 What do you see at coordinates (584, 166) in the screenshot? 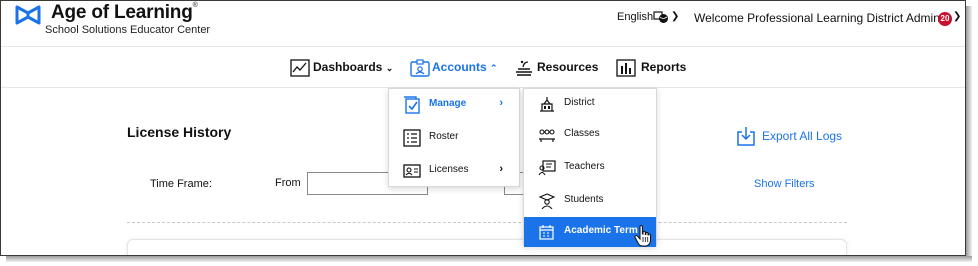
I see `submenu-item-teachers-label: Teachers` at bounding box center [584, 166].